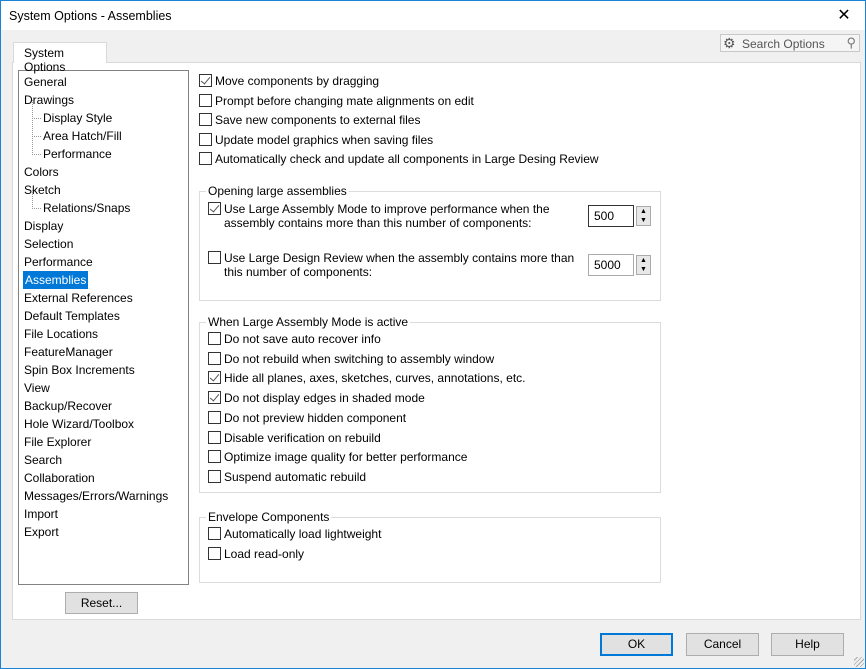  I want to click on tree-item-area-hatch-fill: Area Hatch/Fill, so click(77, 131).